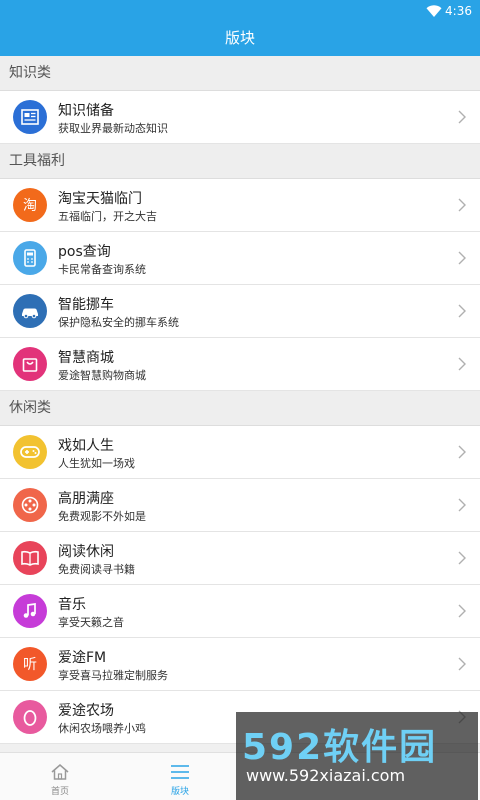 This screenshot has height=800, width=480. I want to click on watermark-brand: 592软件园, so click(340, 747).